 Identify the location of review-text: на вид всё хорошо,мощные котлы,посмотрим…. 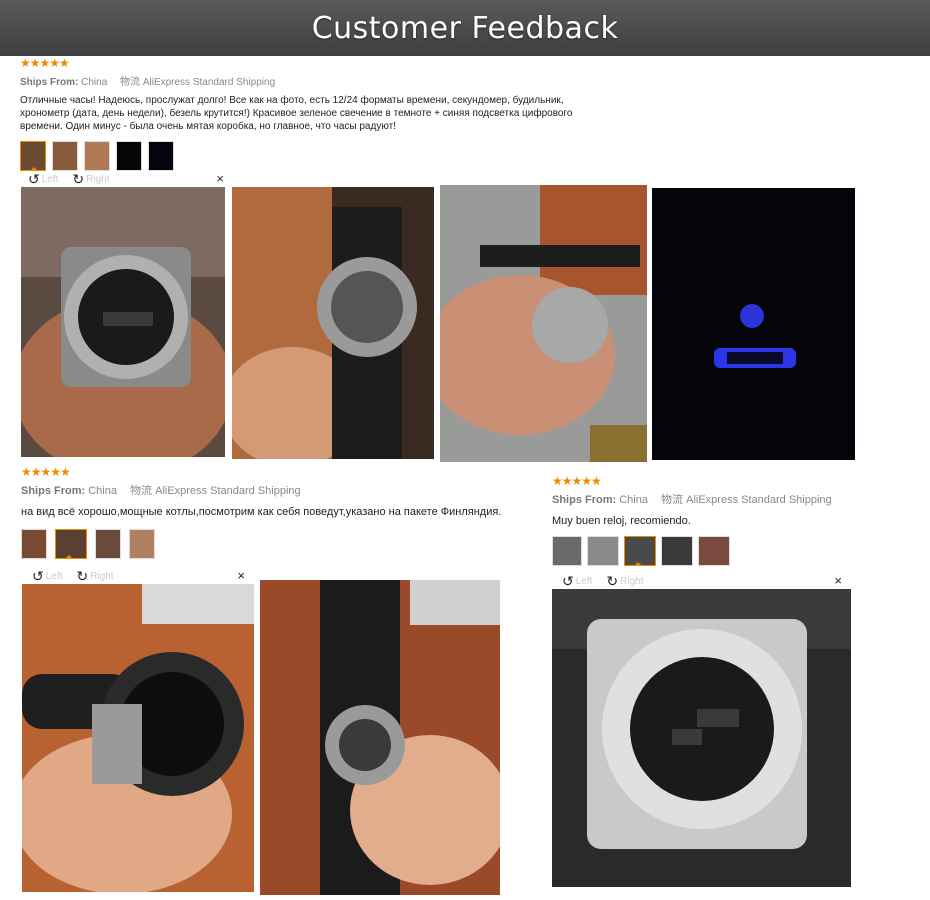
(261, 512).